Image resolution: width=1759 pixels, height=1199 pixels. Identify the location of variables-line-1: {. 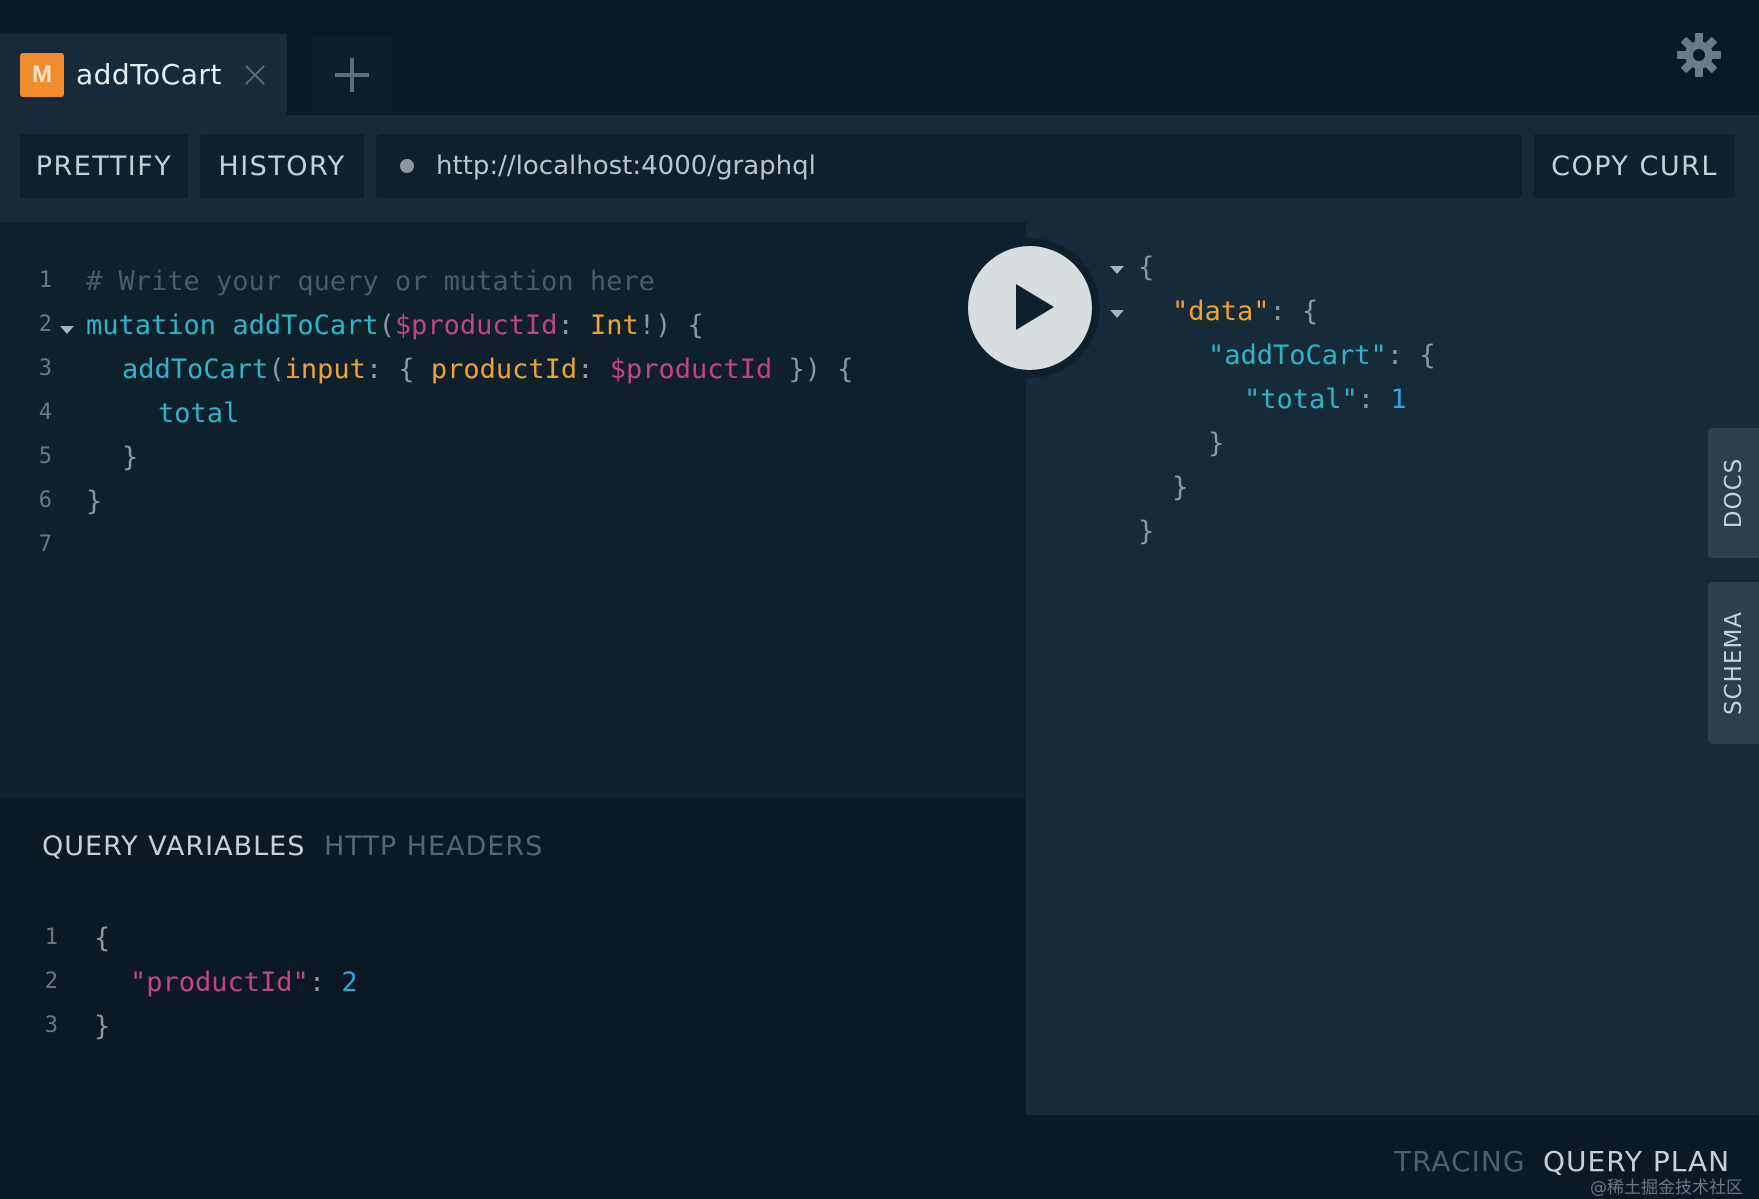
(102, 938).